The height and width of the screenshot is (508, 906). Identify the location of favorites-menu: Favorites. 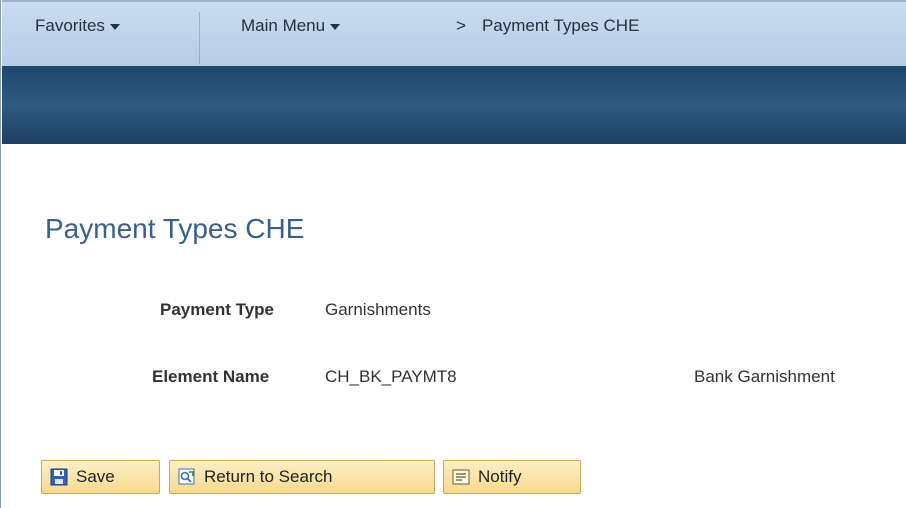
(77, 26).